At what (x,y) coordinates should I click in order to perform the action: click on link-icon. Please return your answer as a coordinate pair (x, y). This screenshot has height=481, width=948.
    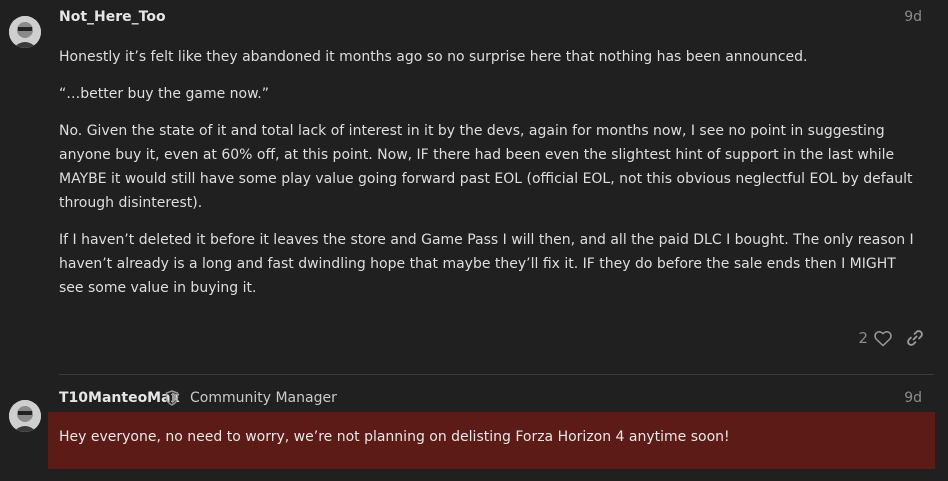
    Looking at the image, I should click on (915, 338).